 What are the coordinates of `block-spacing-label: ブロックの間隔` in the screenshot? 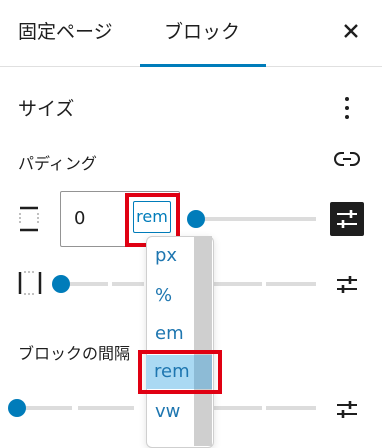 It's located at (74, 353).